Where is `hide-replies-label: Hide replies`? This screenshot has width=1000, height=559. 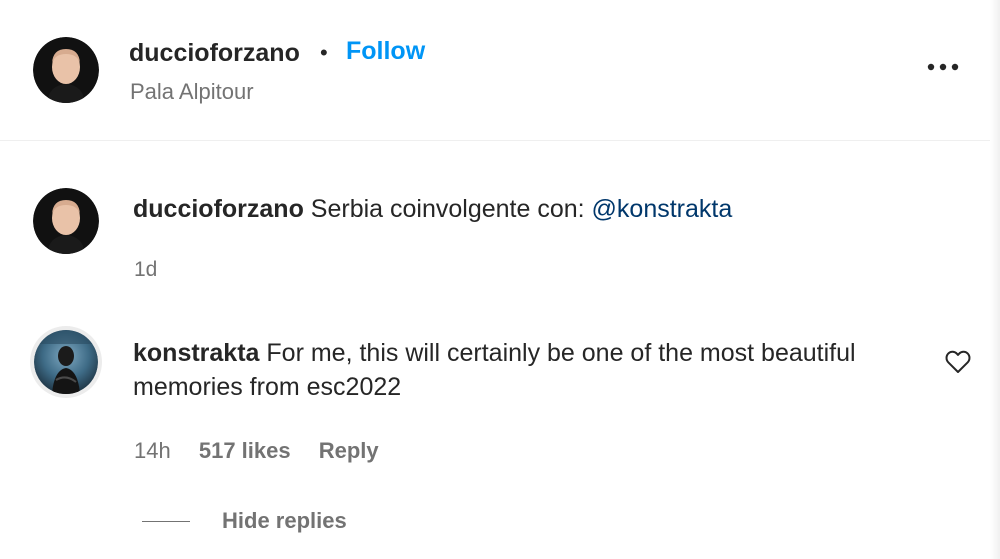
hide-replies-label: Hide replies is located at coordinates (284, 520).